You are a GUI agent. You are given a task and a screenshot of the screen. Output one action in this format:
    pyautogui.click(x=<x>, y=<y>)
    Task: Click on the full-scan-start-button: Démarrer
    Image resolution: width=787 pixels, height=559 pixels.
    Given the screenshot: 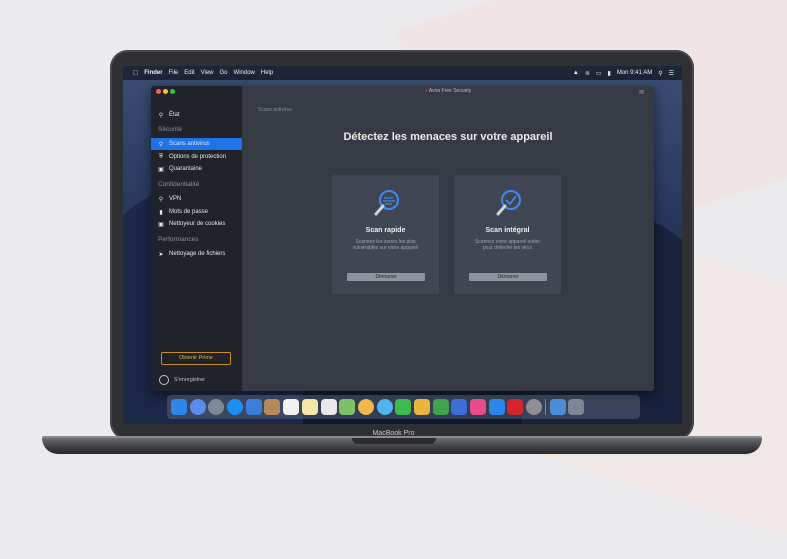 What is the action you would take?
    pyautogui.click(x=508, y=277)
    